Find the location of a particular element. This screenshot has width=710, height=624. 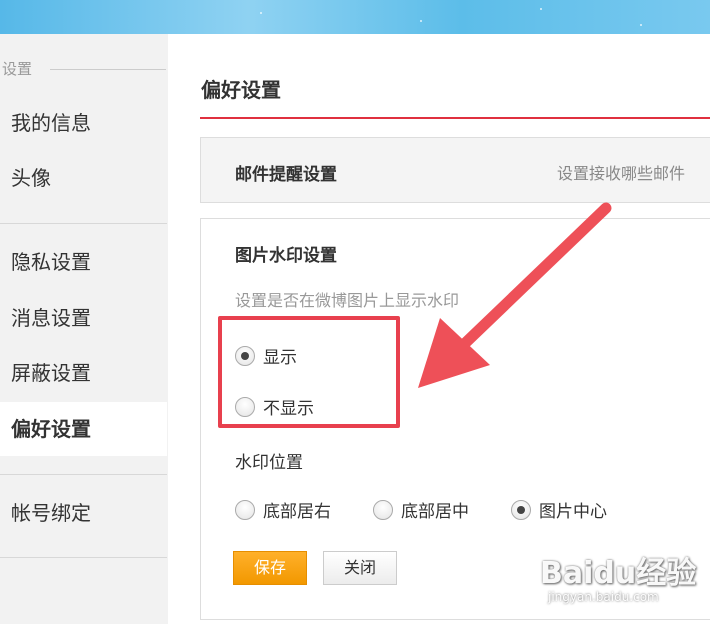

radio-label: 图片中心 is located at coordinates (573, 512).